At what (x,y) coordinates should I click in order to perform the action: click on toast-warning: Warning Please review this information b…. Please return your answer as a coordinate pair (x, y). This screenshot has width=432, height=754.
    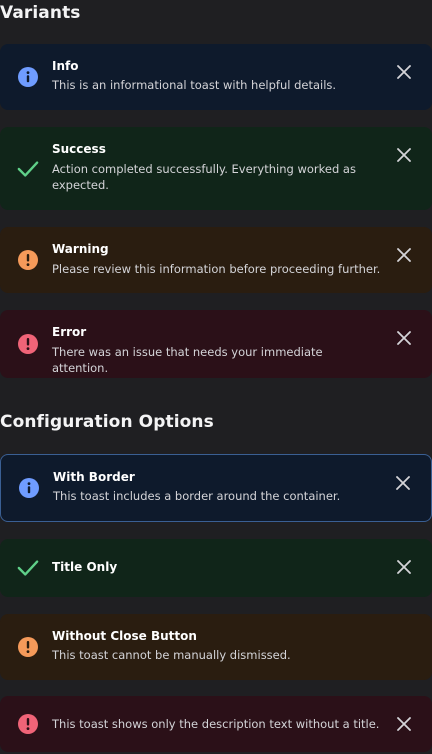
    Looking at the image, I should click on (216, 260).